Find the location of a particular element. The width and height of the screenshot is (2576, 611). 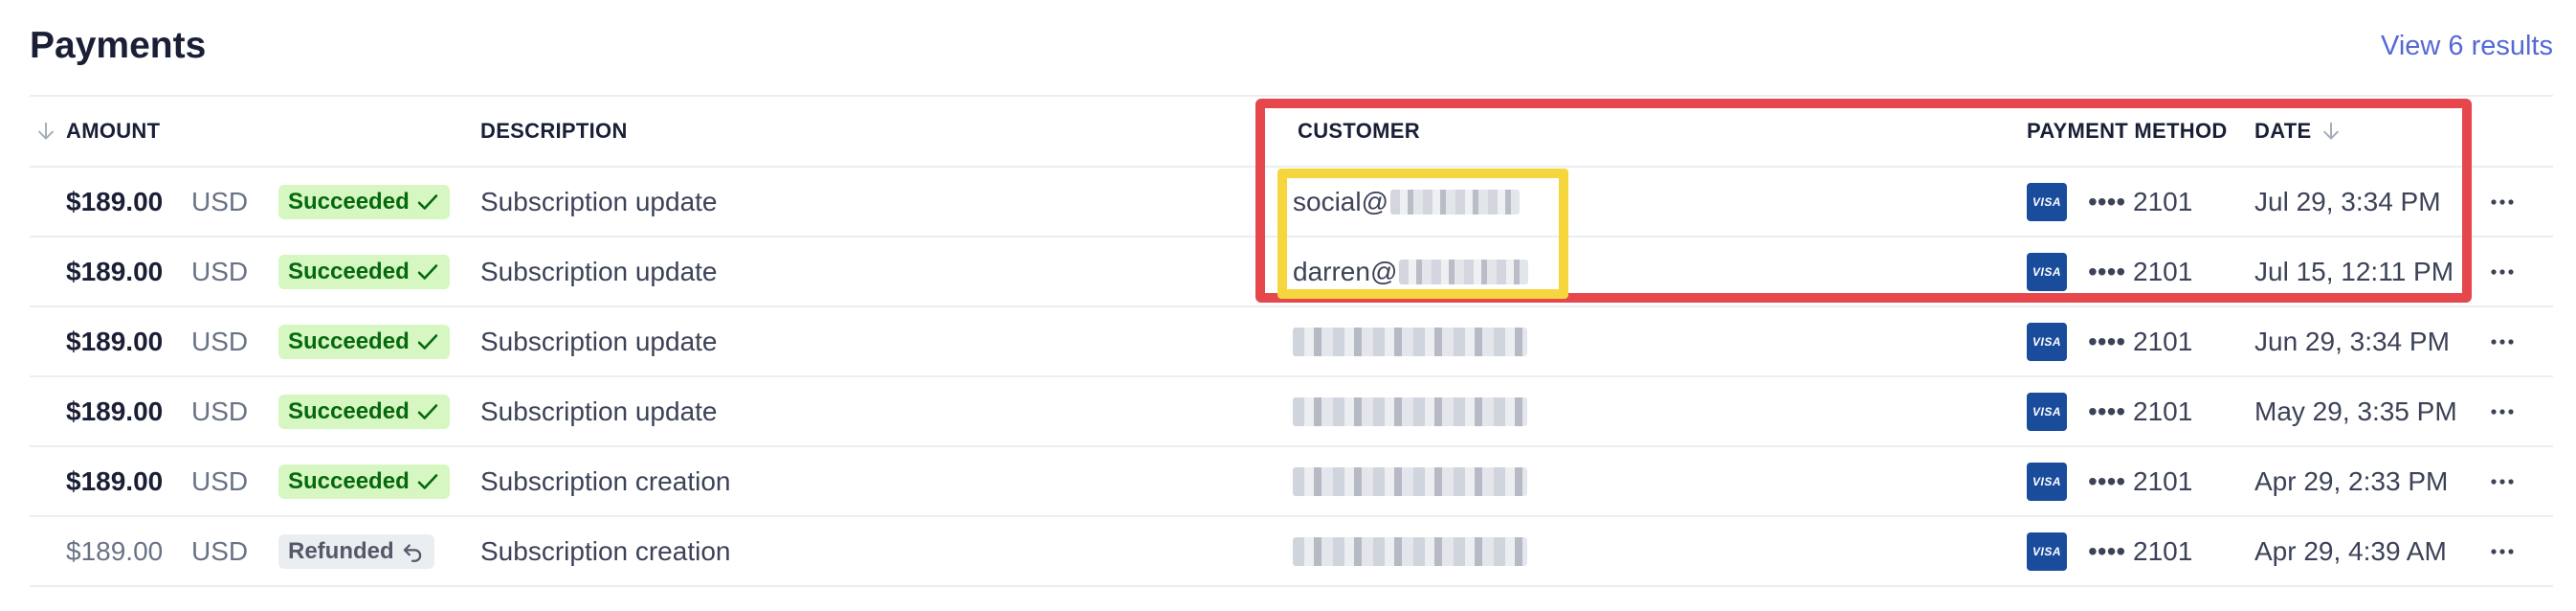

customer-cell: darren@ is located at coordinates (1411, 272).